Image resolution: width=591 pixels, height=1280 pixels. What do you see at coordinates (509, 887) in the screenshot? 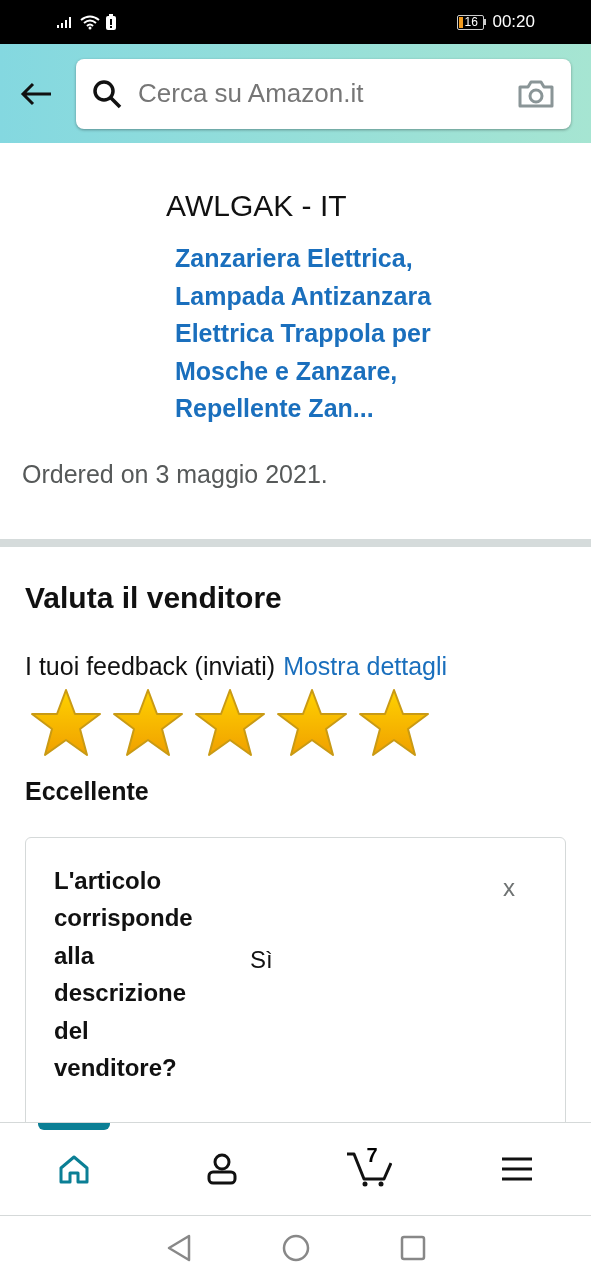
I see `close-button: x` at bounding box center [509, 887].